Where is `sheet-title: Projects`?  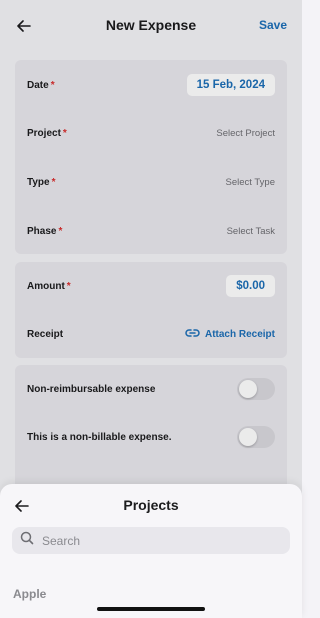
sheet-title: Projects is located at coordinates (151, 505).